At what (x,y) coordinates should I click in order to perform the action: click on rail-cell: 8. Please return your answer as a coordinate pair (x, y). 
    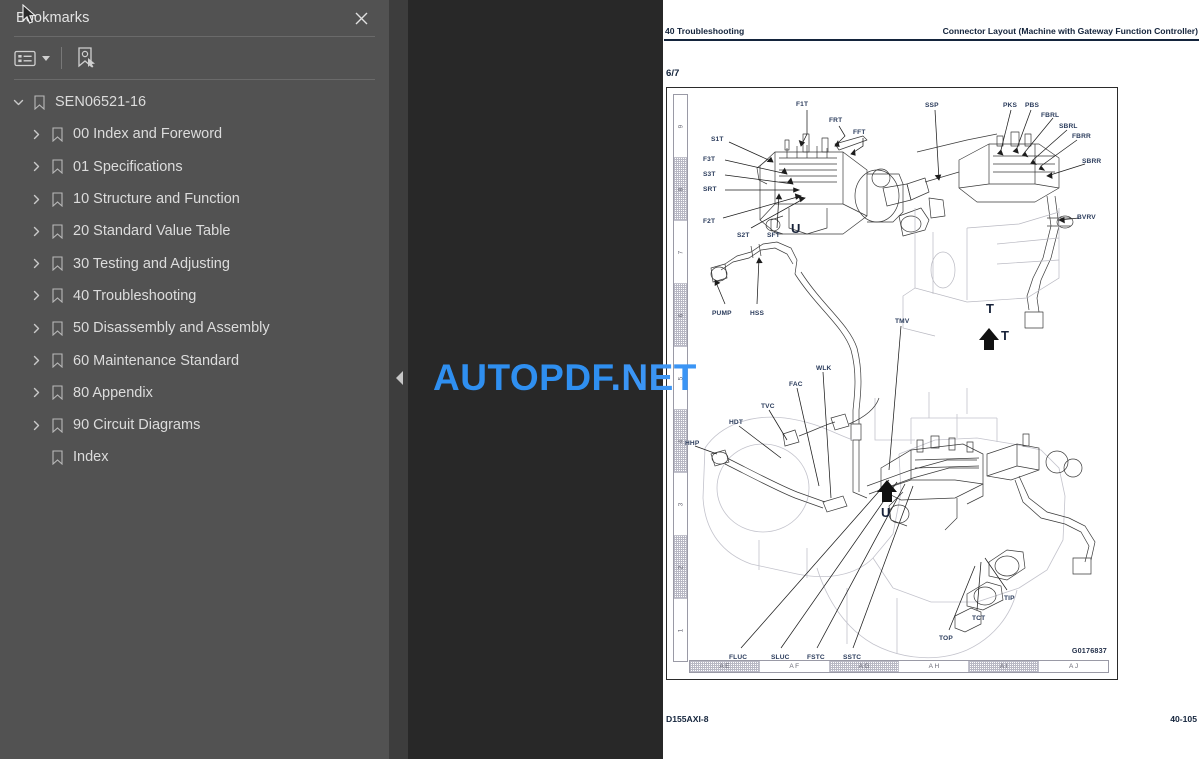
    Looking at the image, I should click on (680, 189).